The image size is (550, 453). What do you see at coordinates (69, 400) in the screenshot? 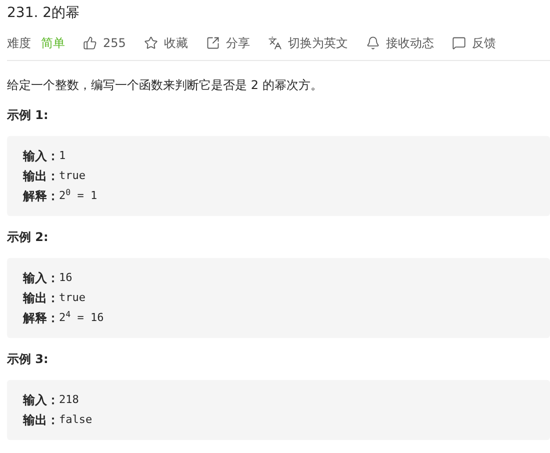
I see `example-line-value: 218` at bounding box center [69, 400].